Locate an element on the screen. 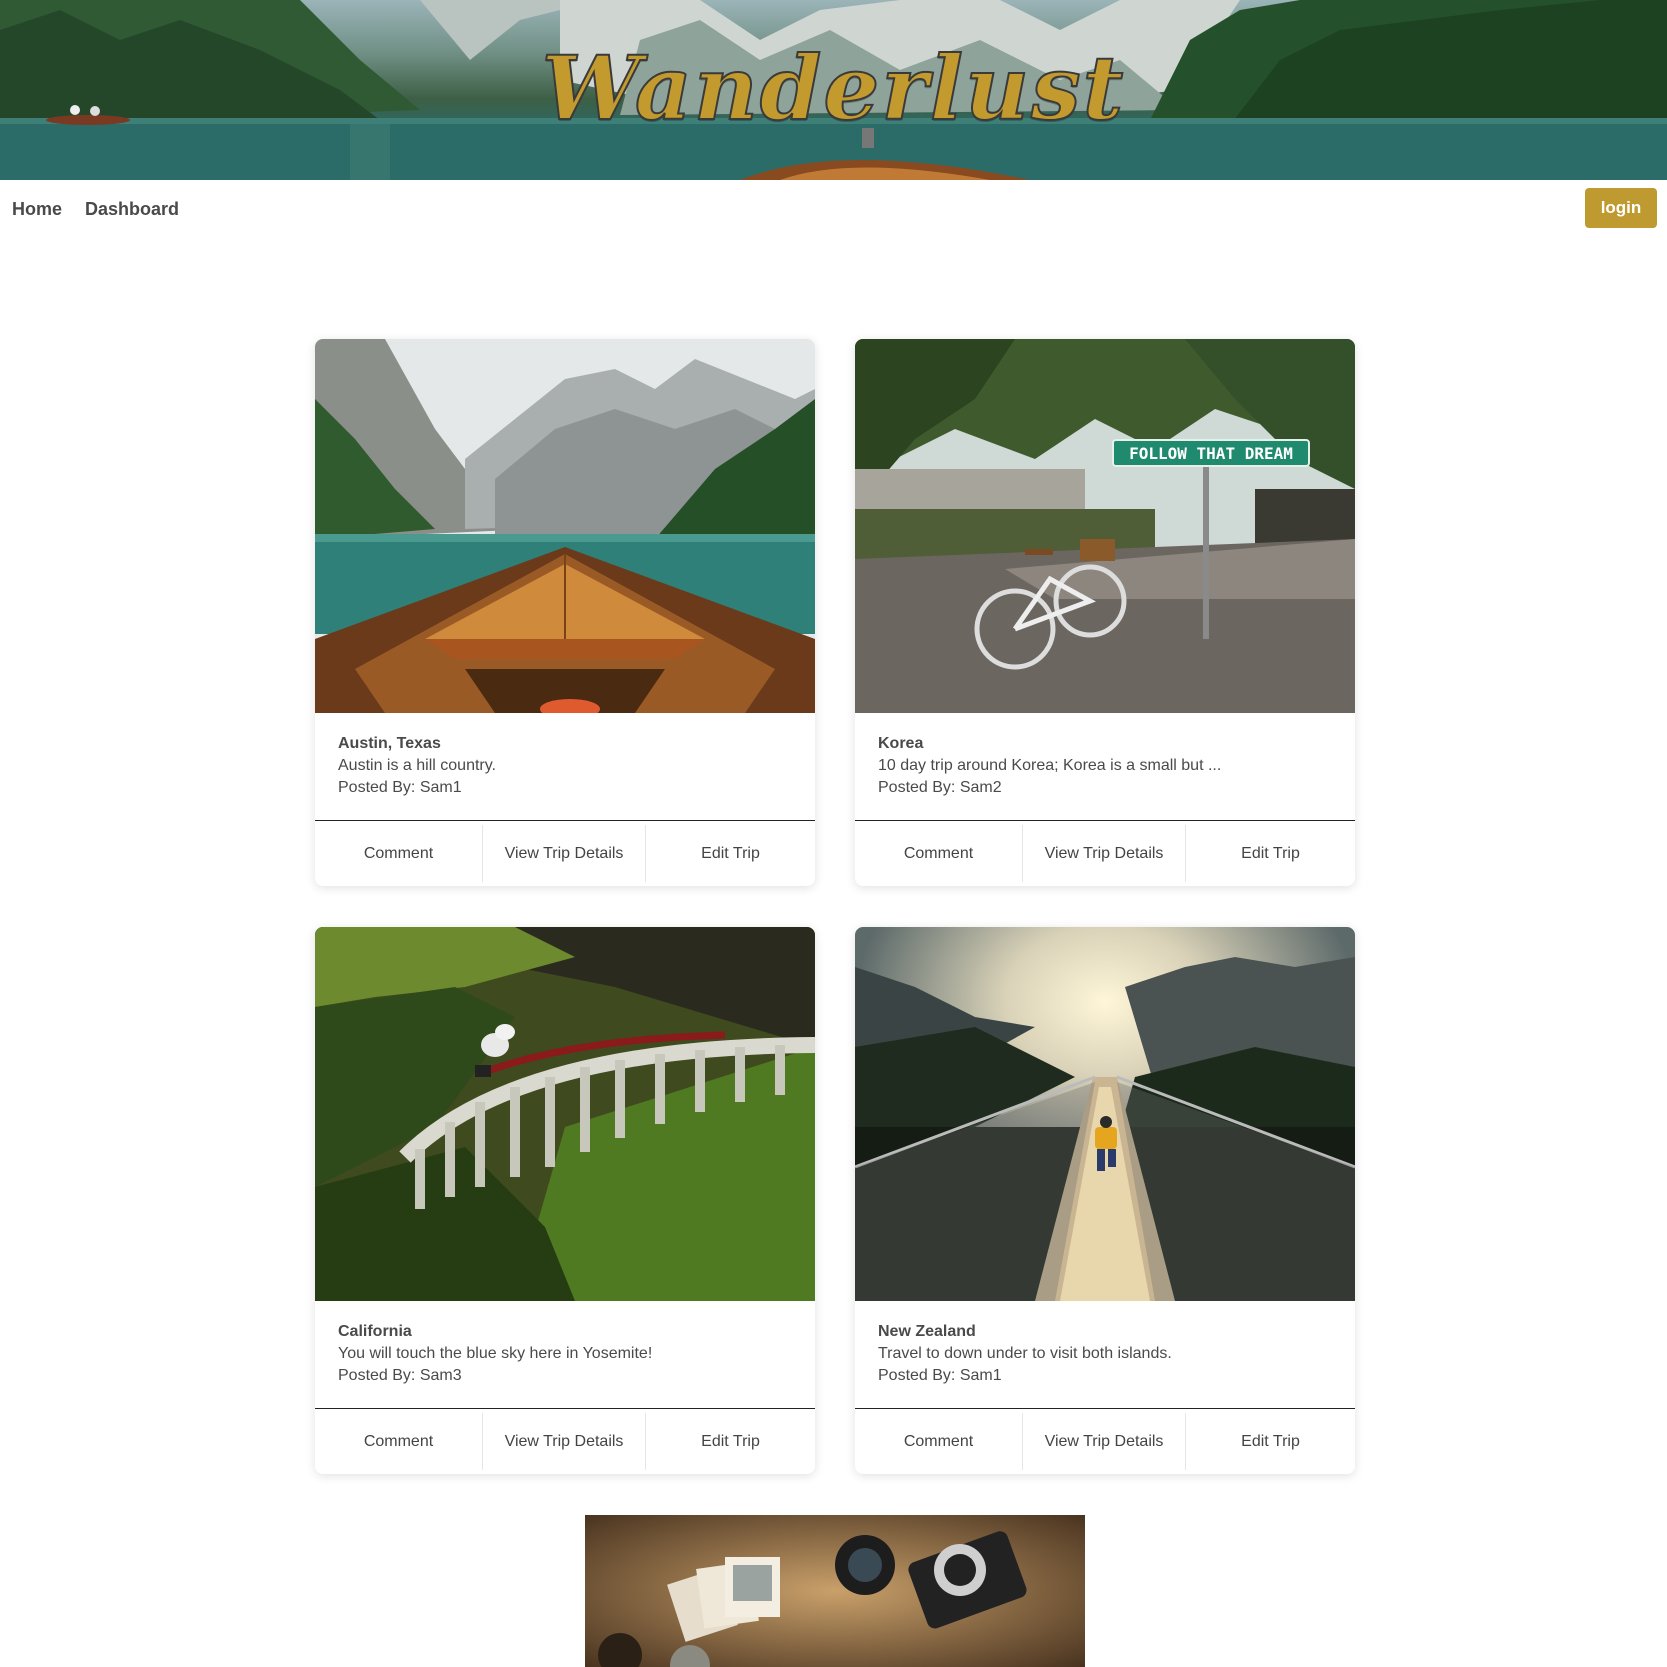 Image resolution: width=1667 pixels, height=1667 pixels. trip-posted-by: Posted By: Sam3 is located at coordinates (400, 1375).